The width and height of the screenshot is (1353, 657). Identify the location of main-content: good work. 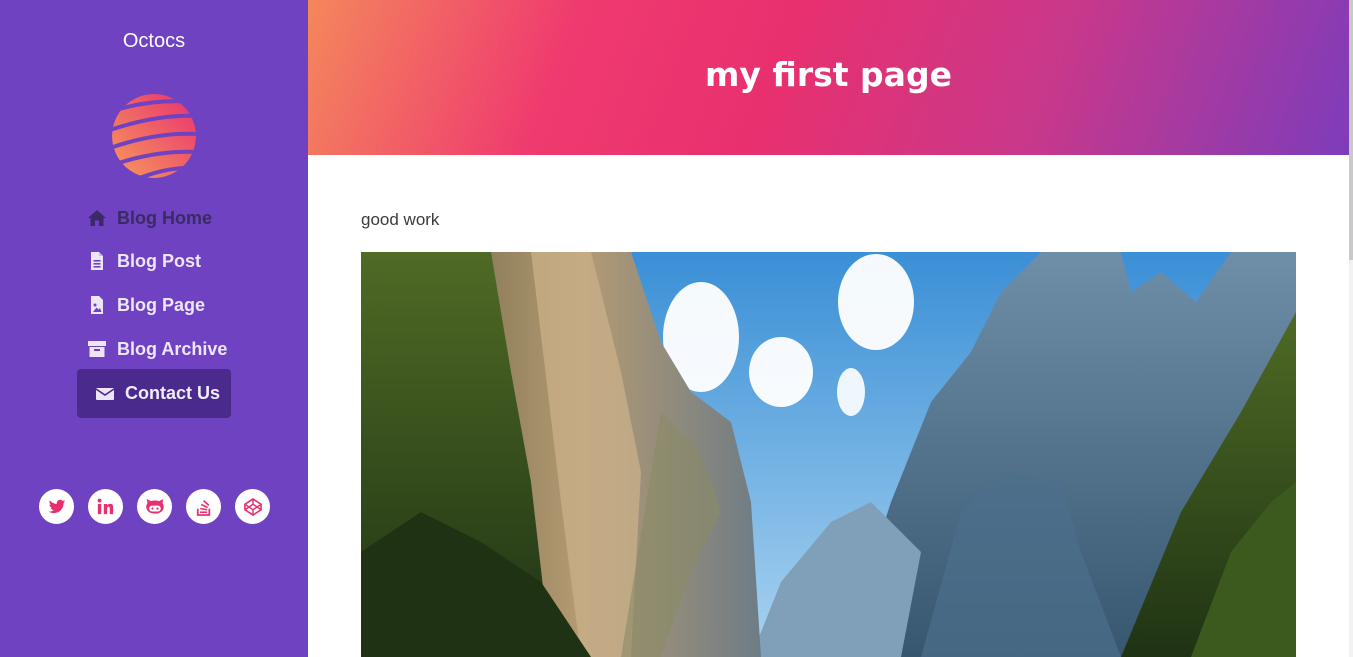
(828, 220).